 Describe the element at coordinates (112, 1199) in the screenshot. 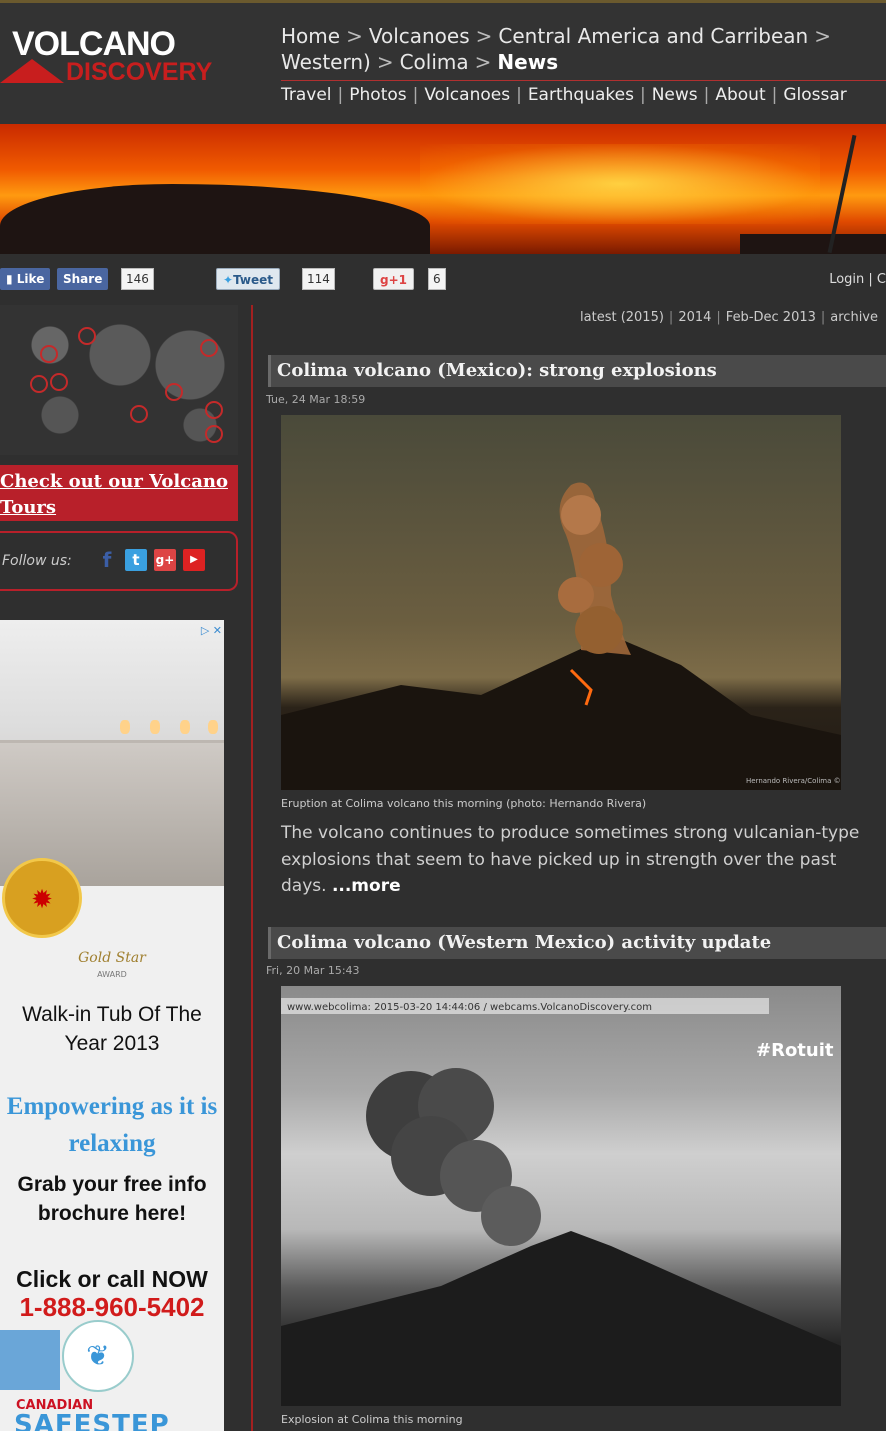

I see `ad-cta: Grab your free info brochure here!` at that location.